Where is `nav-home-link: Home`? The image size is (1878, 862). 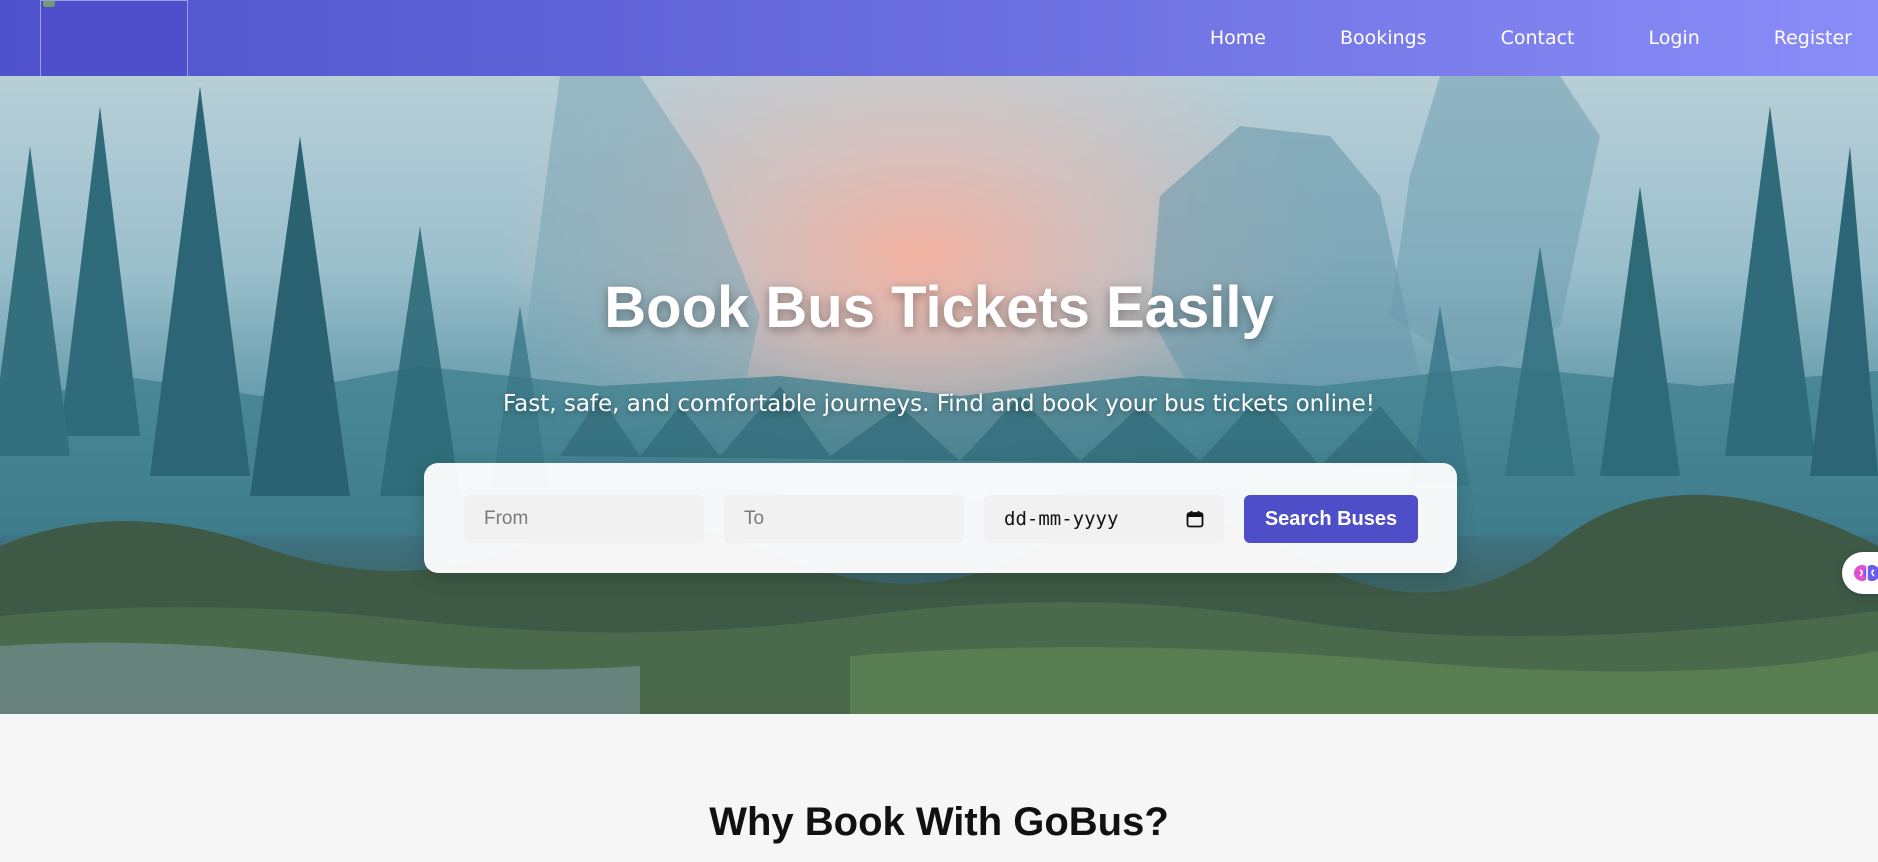
nav-home-link: Home is located at coordinates (1238, 38).